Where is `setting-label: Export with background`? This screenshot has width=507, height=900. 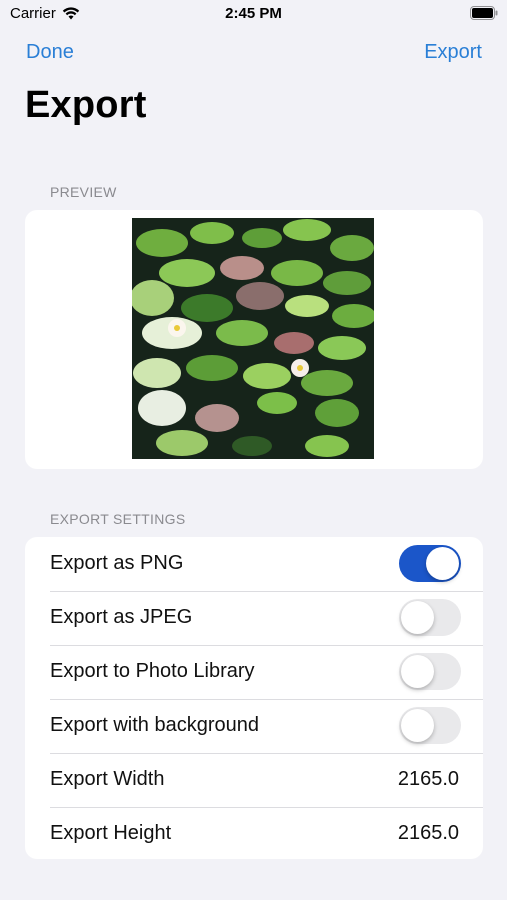
setting-label: Export with background is located at coordinates (155, 725).